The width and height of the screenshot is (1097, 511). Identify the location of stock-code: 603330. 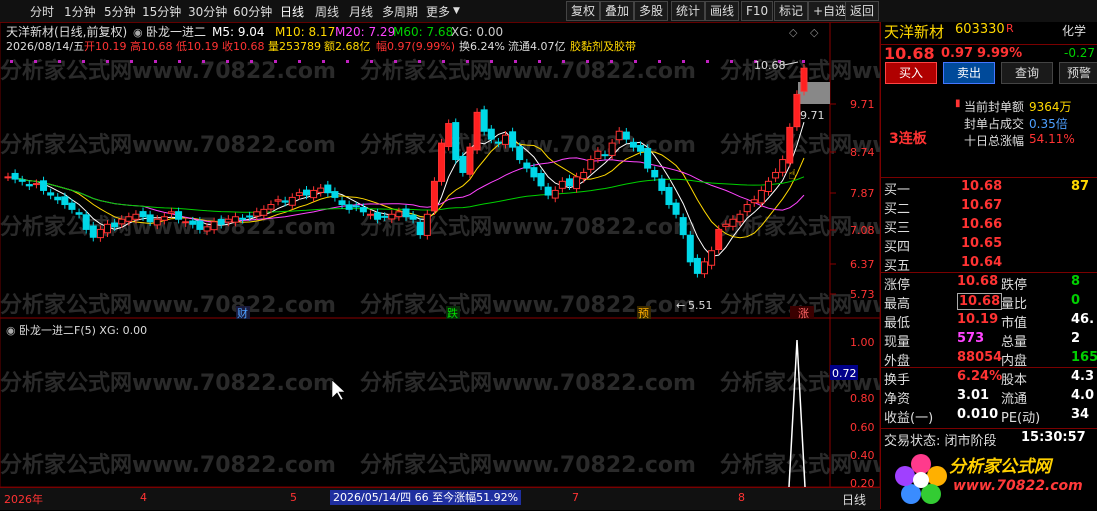
(980, 29).